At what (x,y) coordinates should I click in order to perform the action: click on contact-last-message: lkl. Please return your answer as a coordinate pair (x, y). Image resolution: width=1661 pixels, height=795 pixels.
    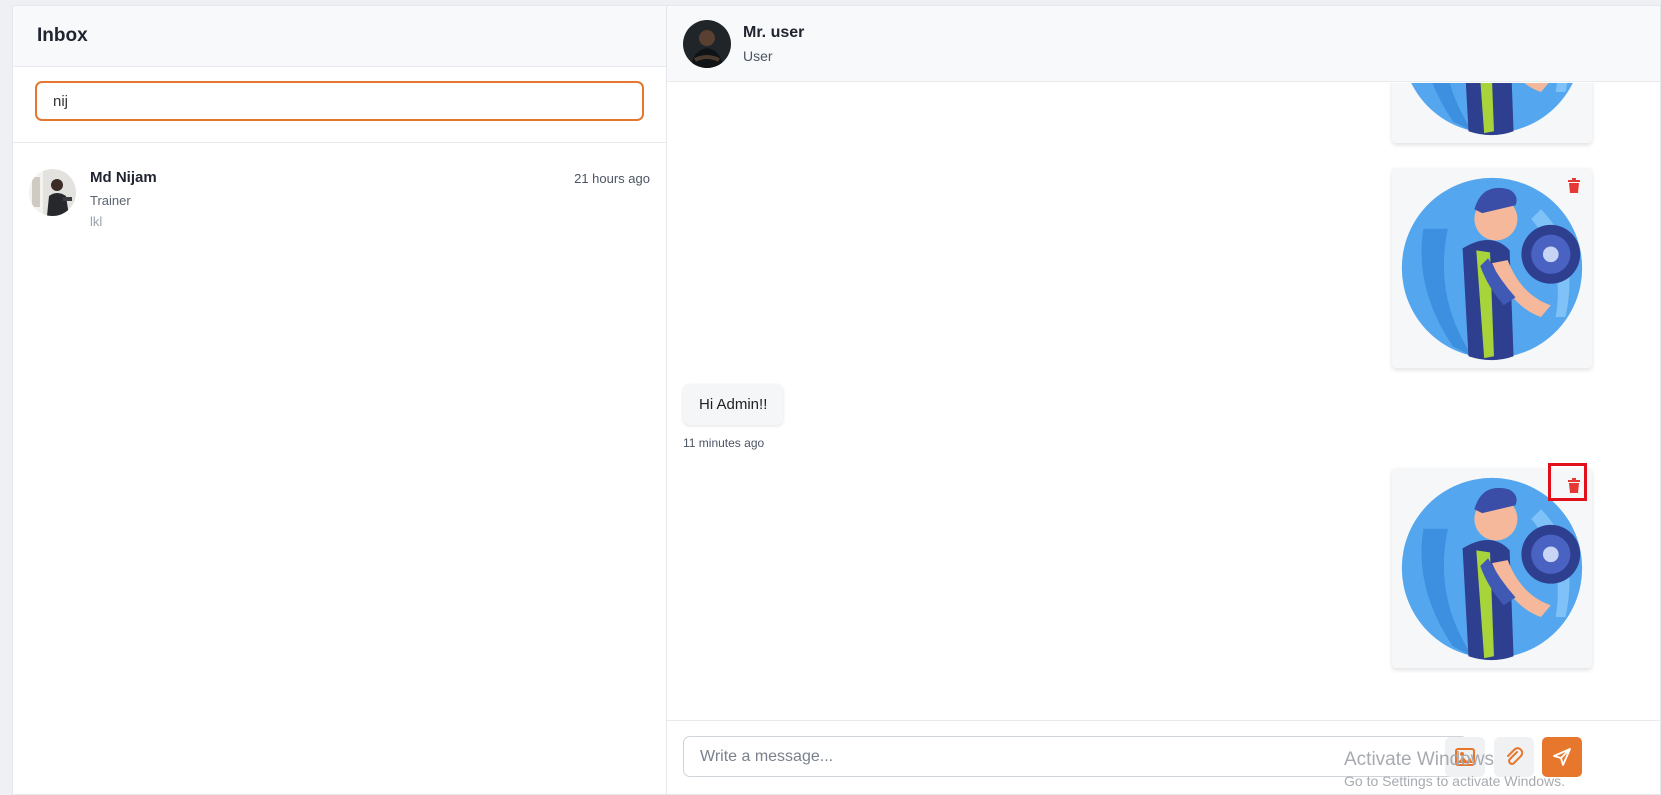
    Looking at the image, I should click on (96, 221).